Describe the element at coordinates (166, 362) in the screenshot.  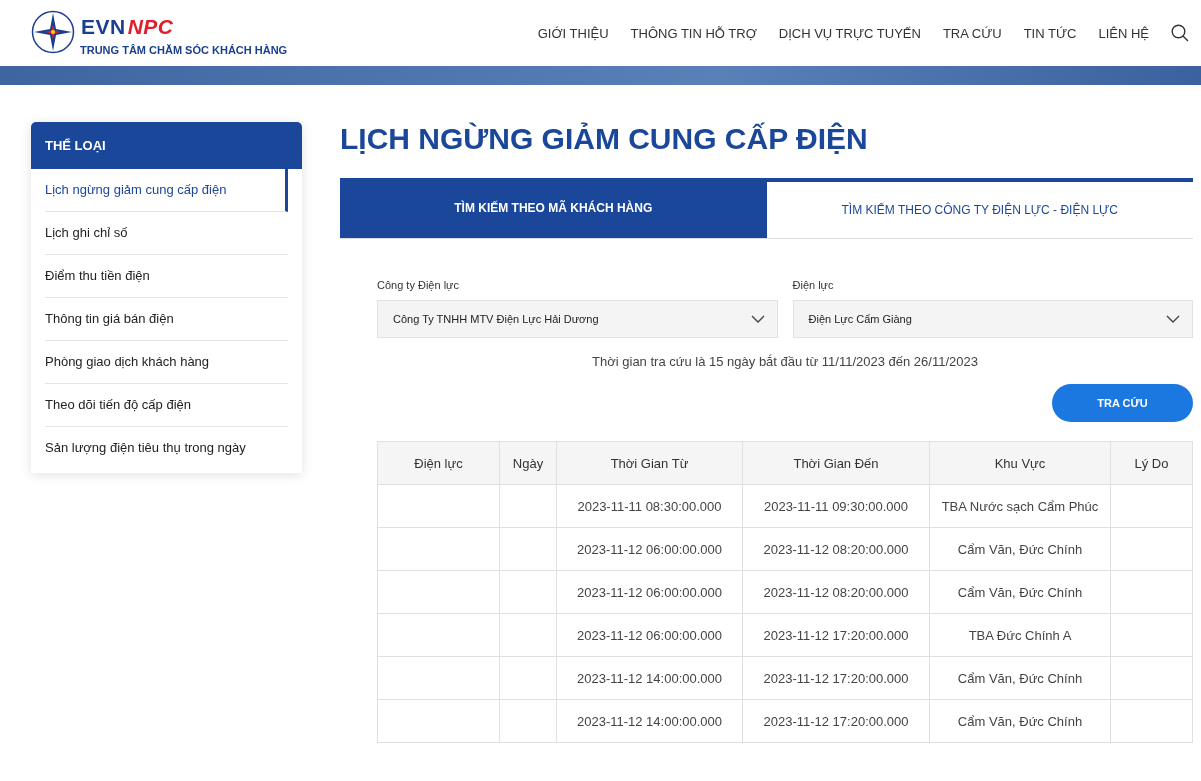
I see `sidebar-item: Phòng giao dịch khách hàng` at that location.